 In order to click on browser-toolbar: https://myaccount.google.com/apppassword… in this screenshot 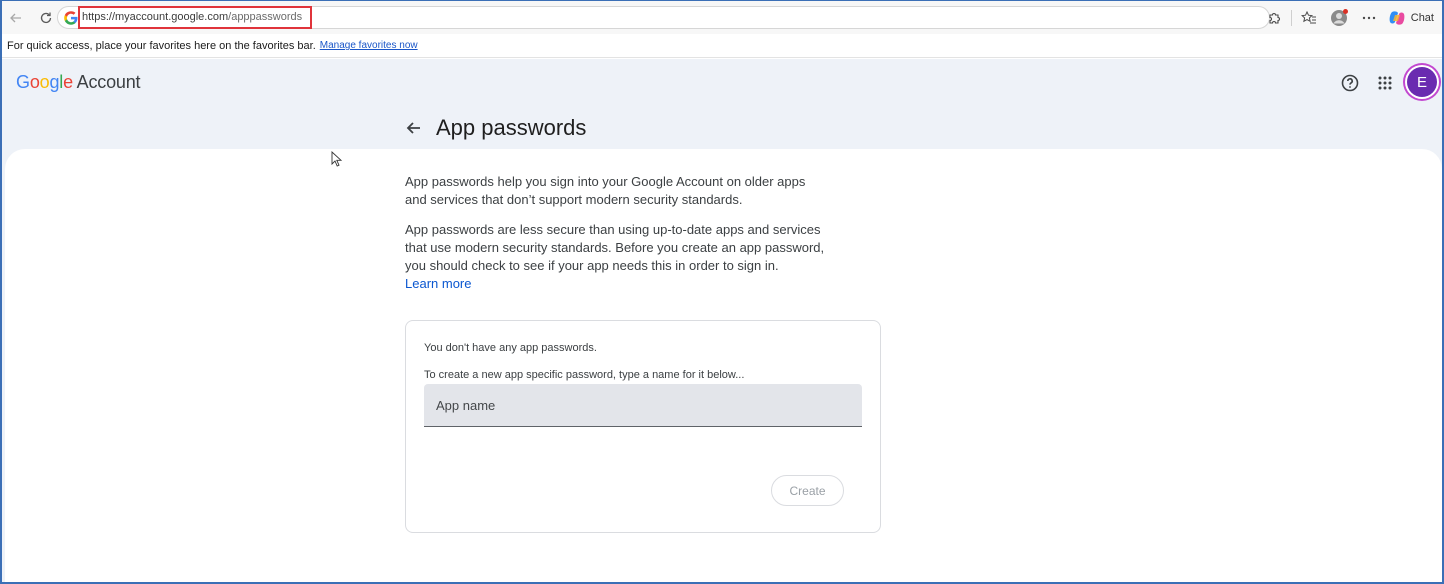, I will do `click(722, 17)`.